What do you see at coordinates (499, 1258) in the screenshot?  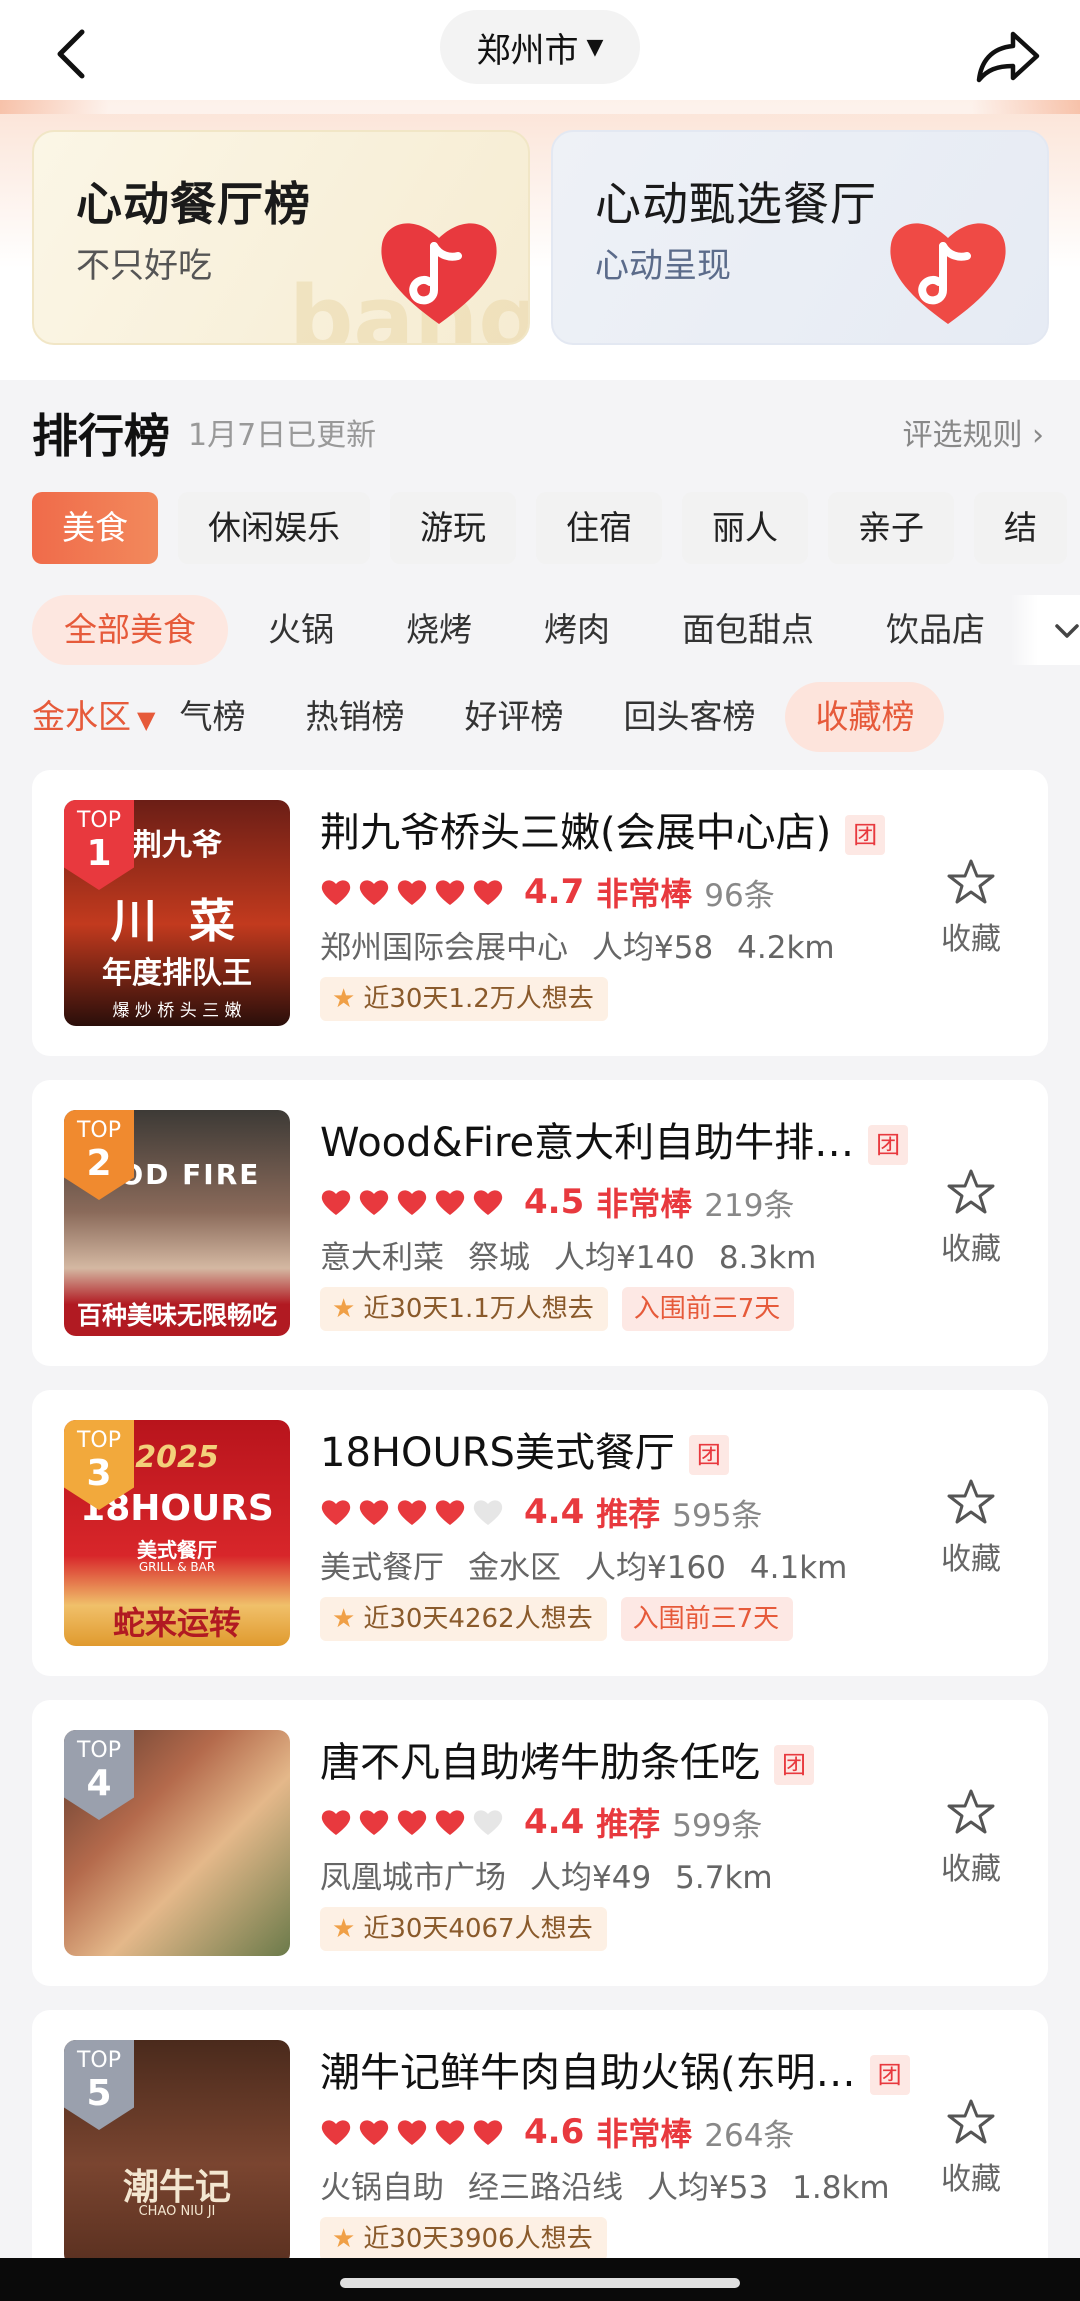 I see `meta-item: 祭城` at bounding box center [499, 1258].